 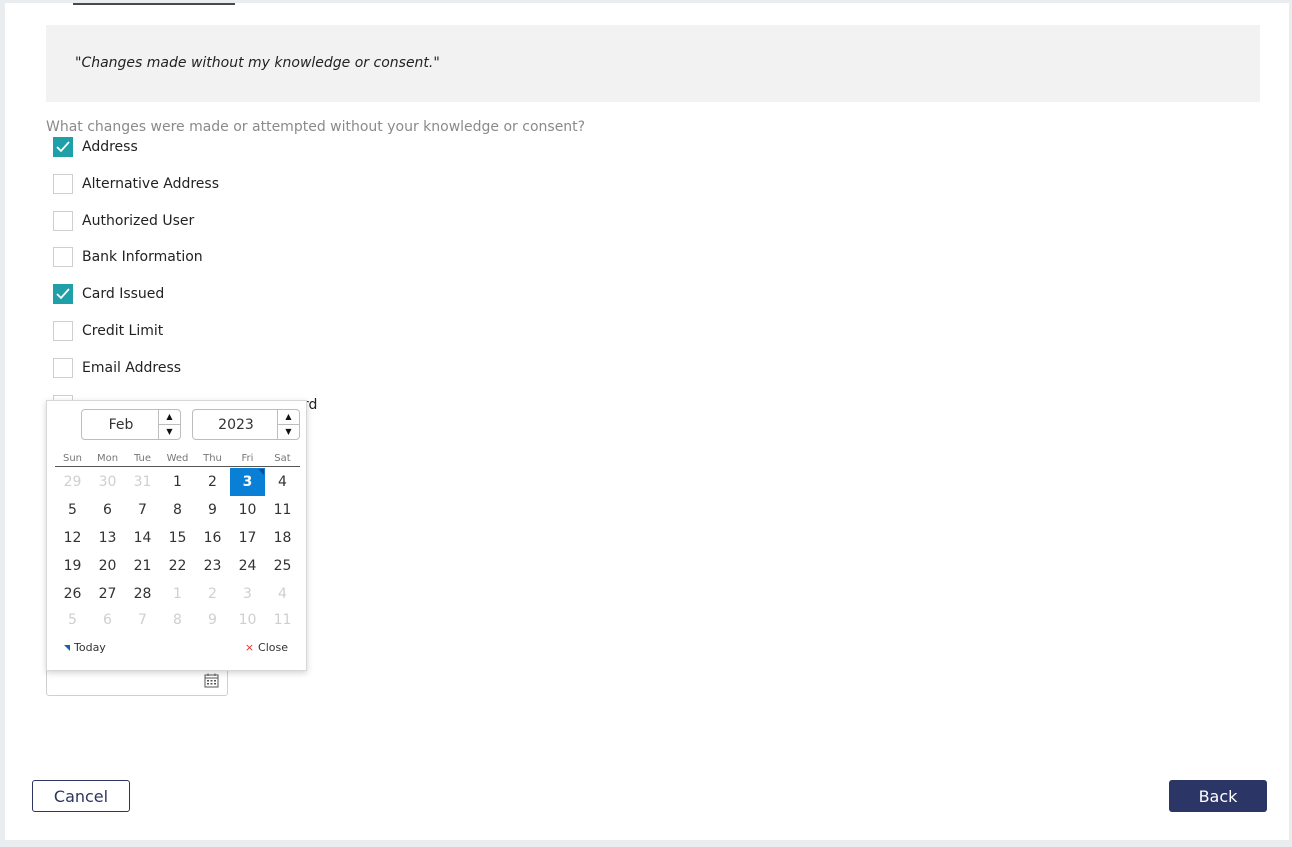 What do you see at coordinates (110, 147) in the screenshot?
I see `option-label: Address` at bounding box center [110, 147].